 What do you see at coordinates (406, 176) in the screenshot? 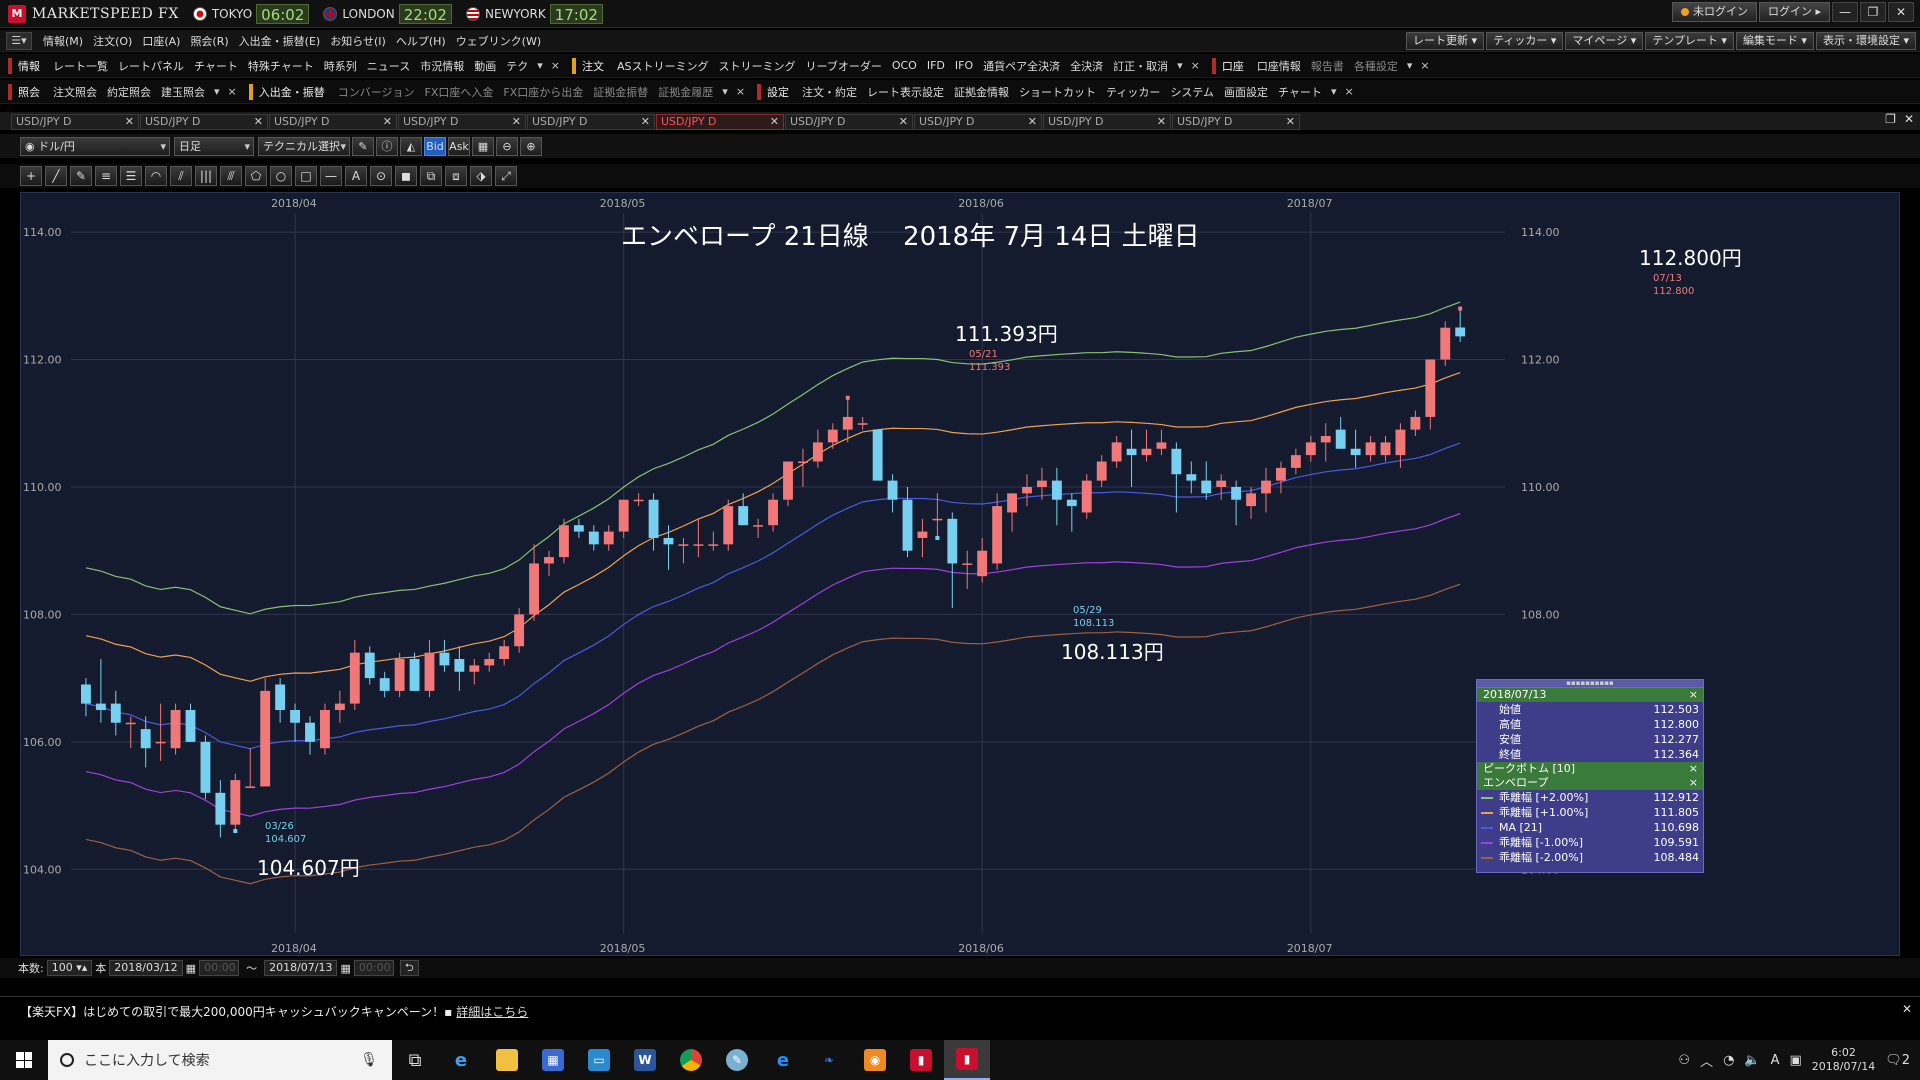
I see `drawing-tool-button: ◼` at bounding box center [406, 176].